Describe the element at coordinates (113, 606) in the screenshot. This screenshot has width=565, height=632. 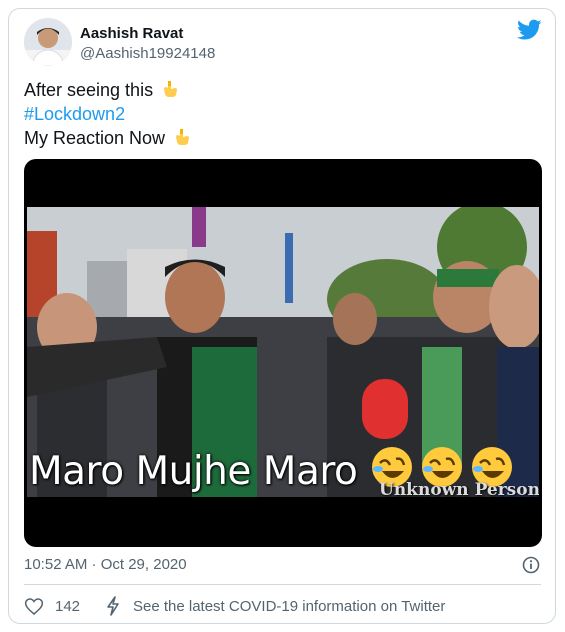
I see `lightning-bolt-icon` at that location.